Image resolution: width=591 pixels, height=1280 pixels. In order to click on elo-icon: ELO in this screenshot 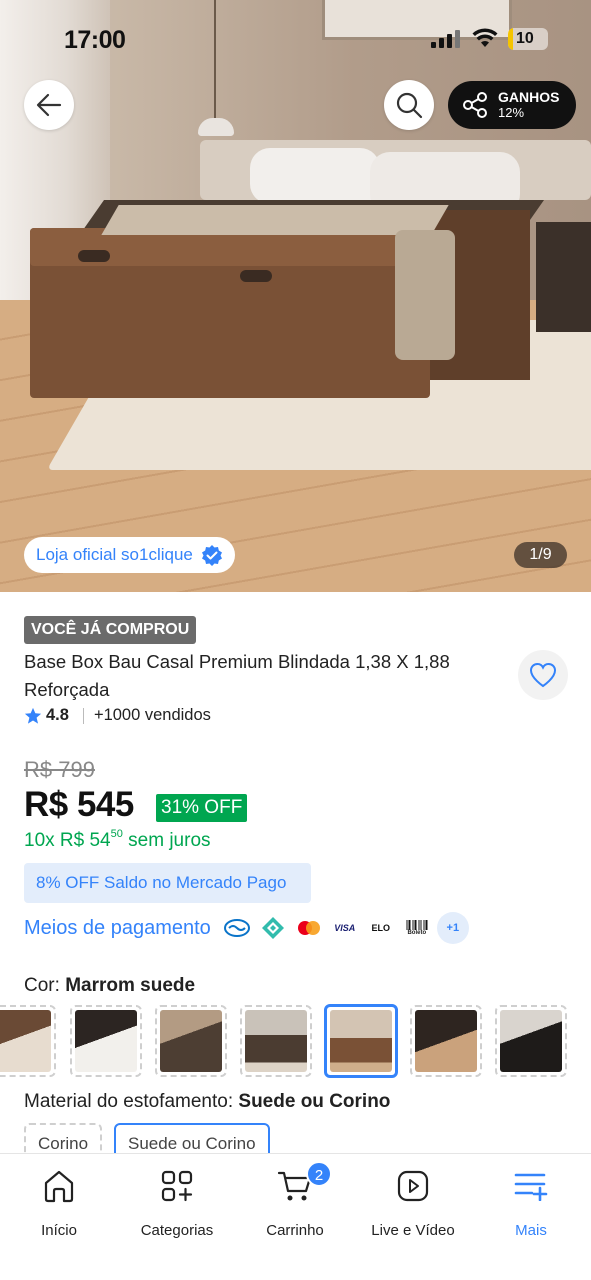, I will do `click(380, 928)`.